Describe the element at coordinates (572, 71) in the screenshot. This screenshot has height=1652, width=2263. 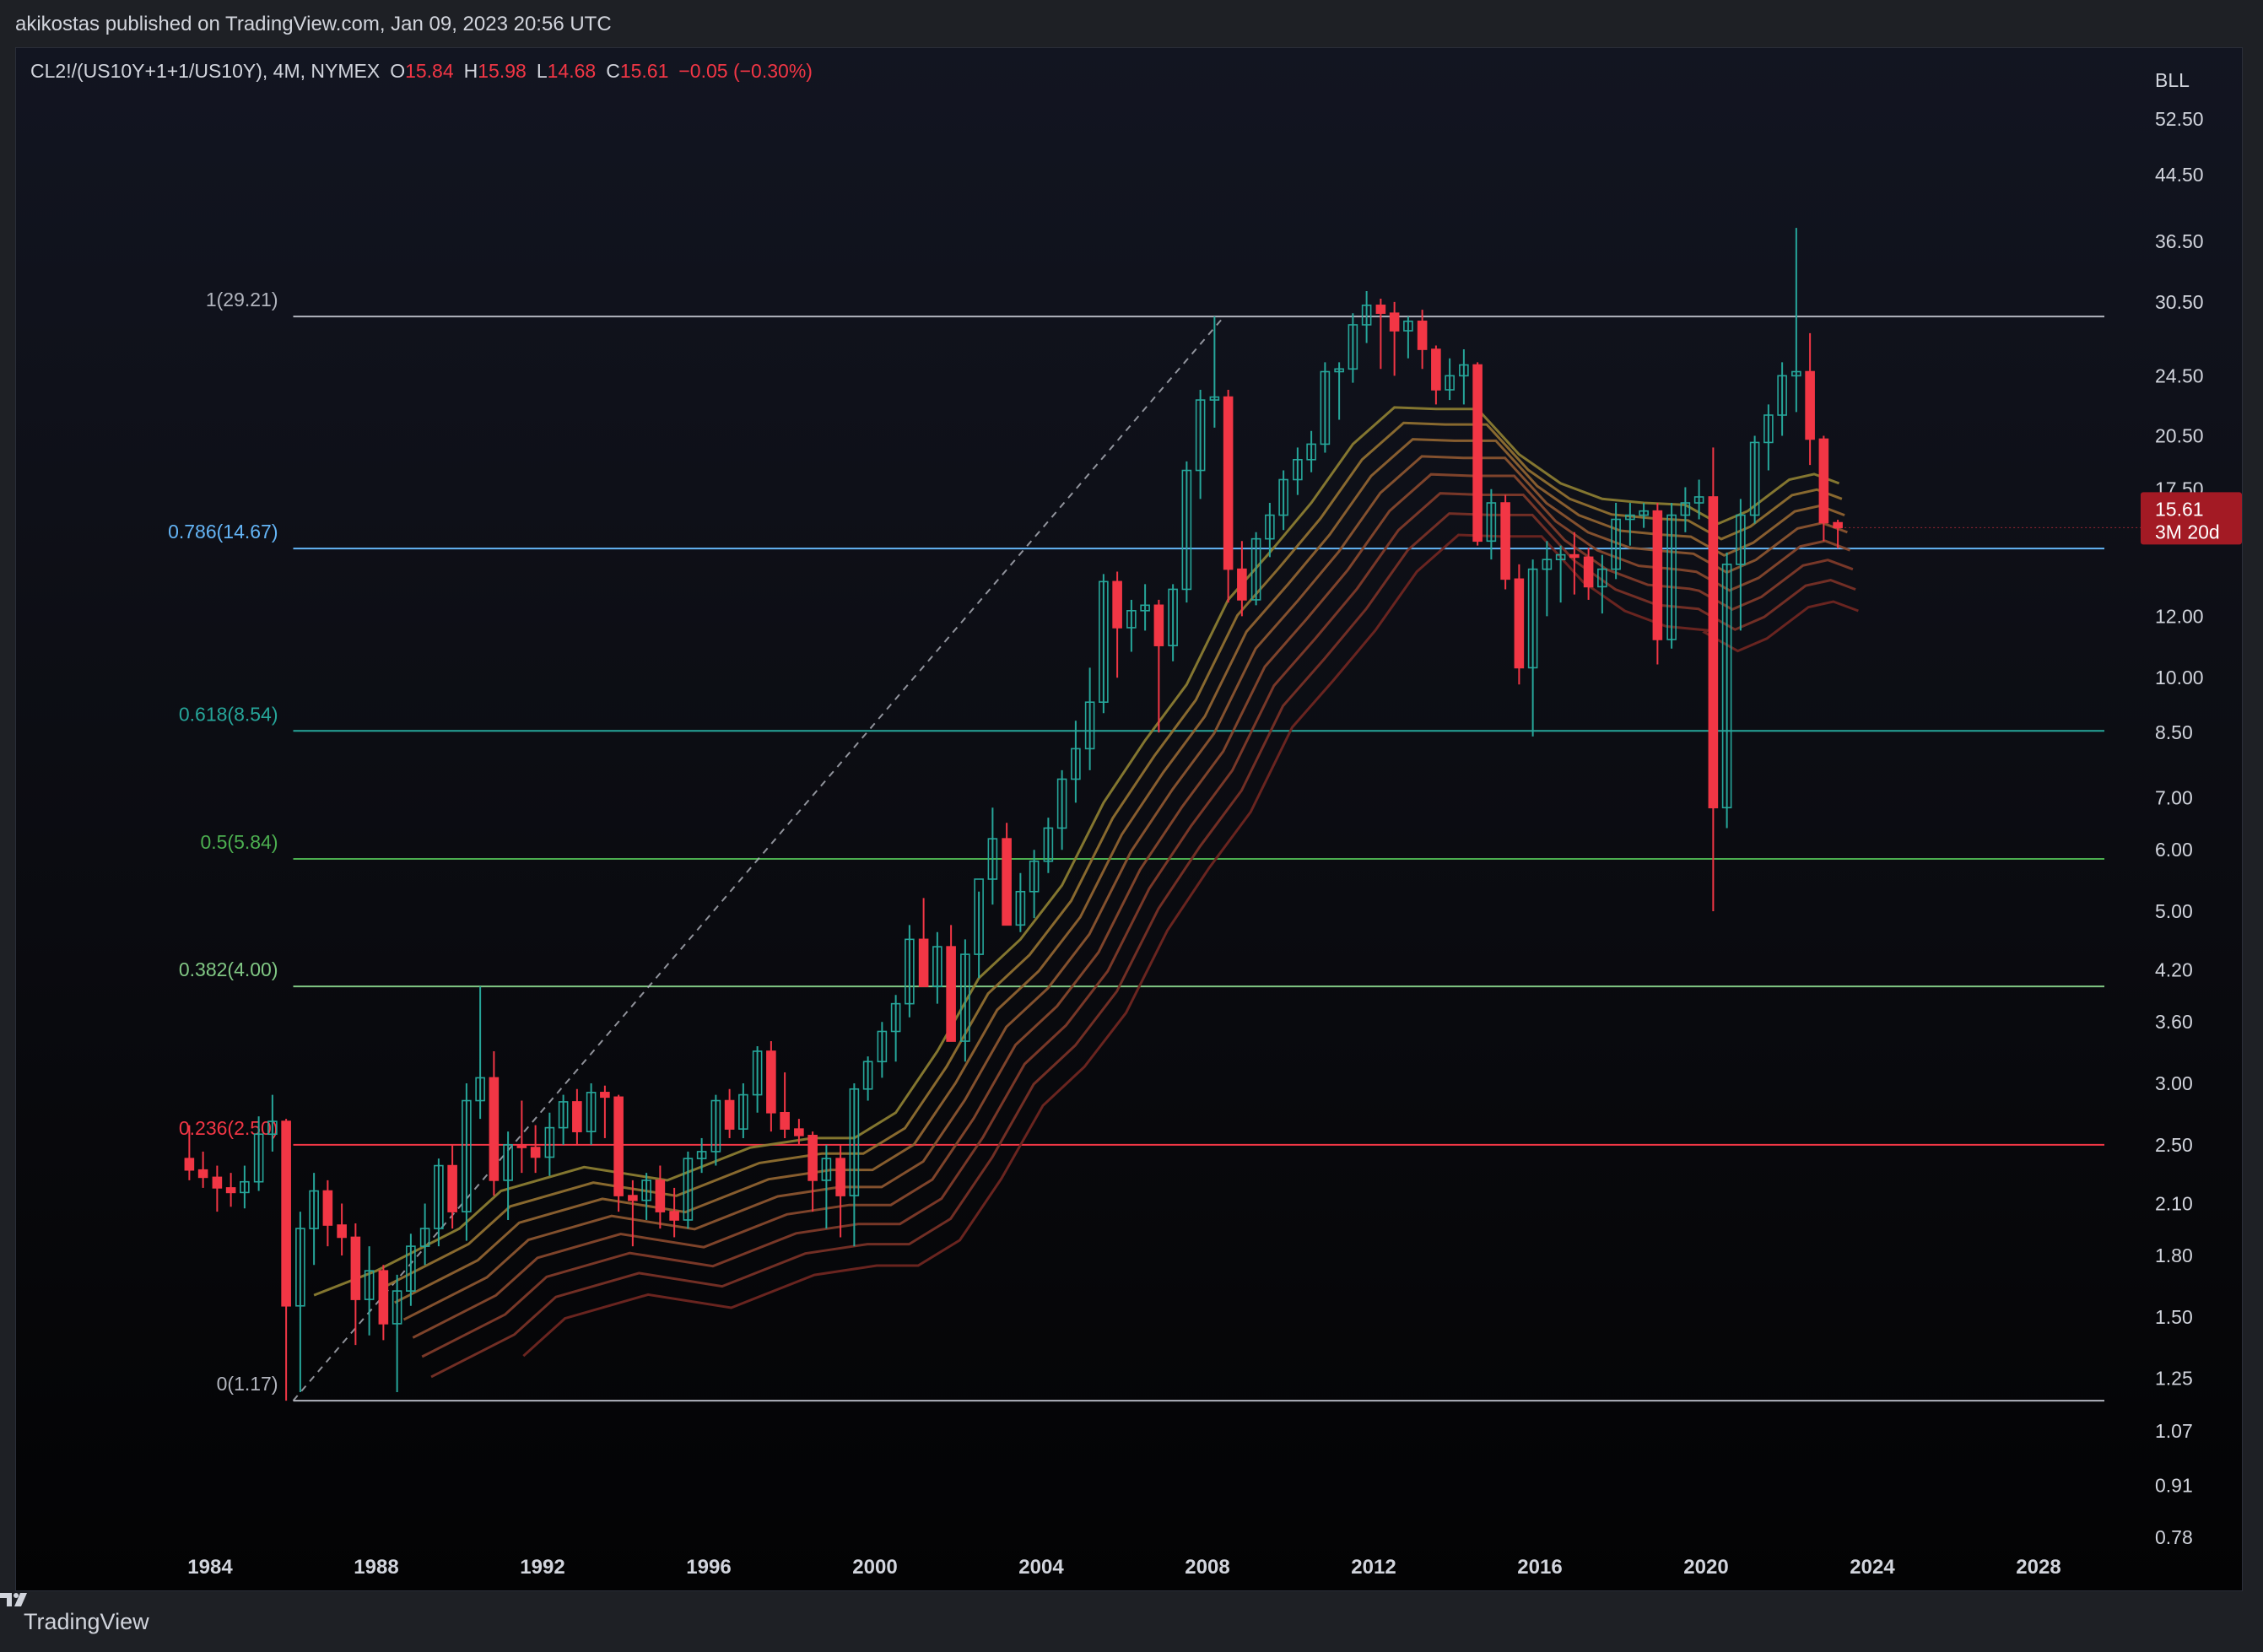
I see `low-value: 14.68` at that location.